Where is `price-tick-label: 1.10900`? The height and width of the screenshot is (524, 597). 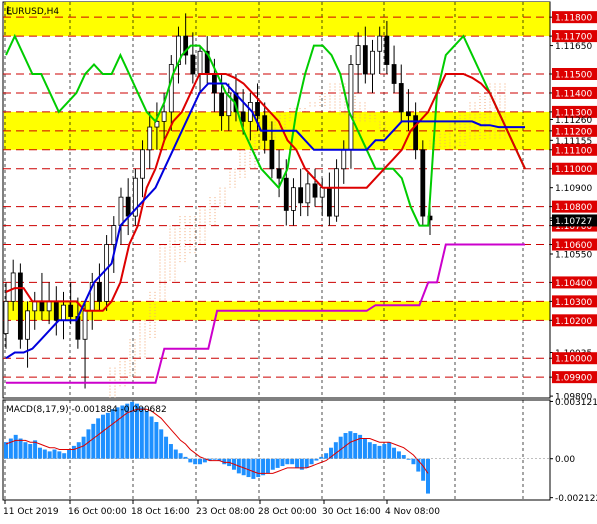 price-tick-label: 1.10900 is located at coordinates (573, 189).